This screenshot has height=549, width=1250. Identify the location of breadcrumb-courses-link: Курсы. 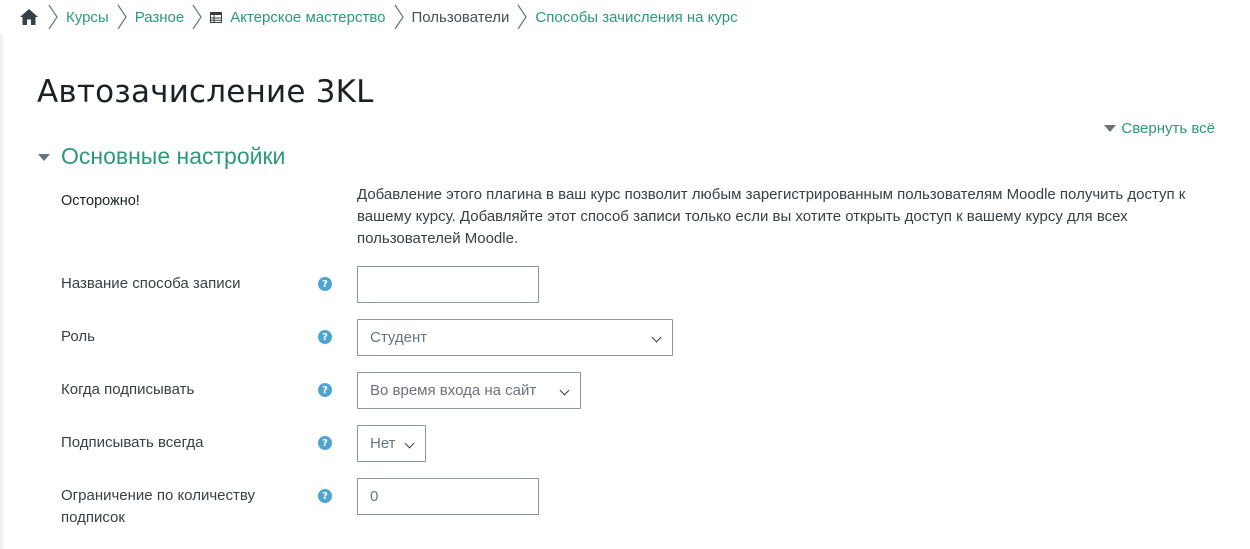
(87, 17).